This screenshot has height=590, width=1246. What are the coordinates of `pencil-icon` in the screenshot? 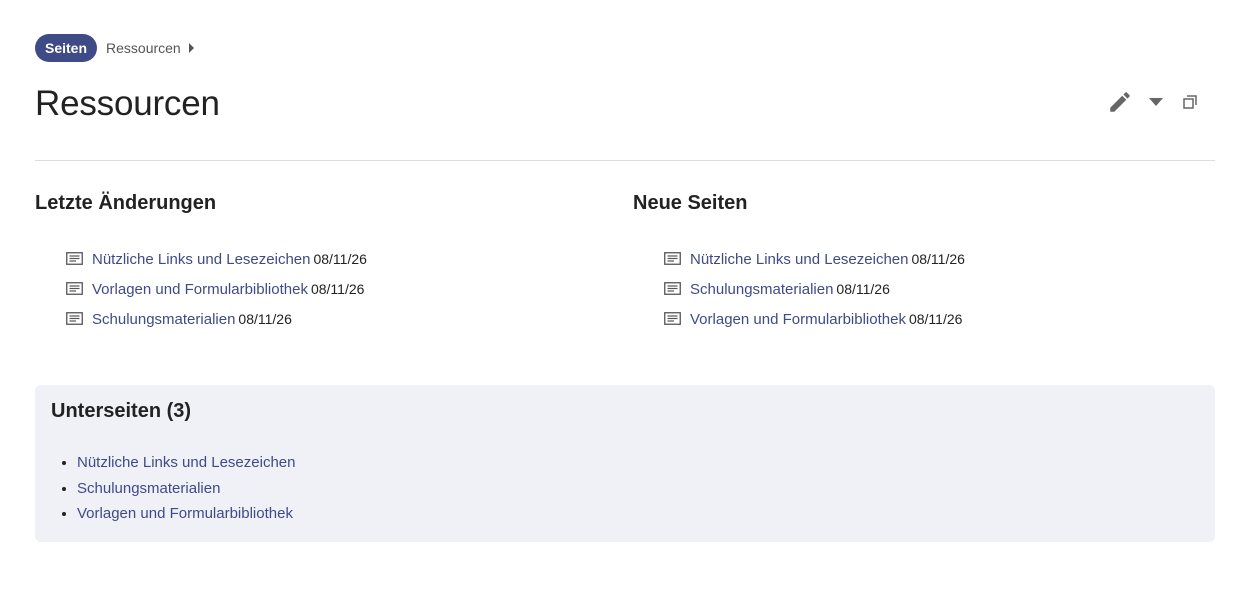 It's located at (1120, 102).